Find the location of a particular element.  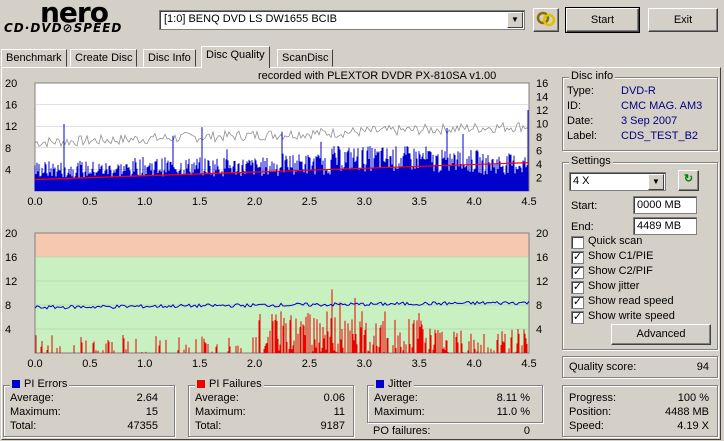

x-tick-label: 1.5 is located at coordinates (199, 364).